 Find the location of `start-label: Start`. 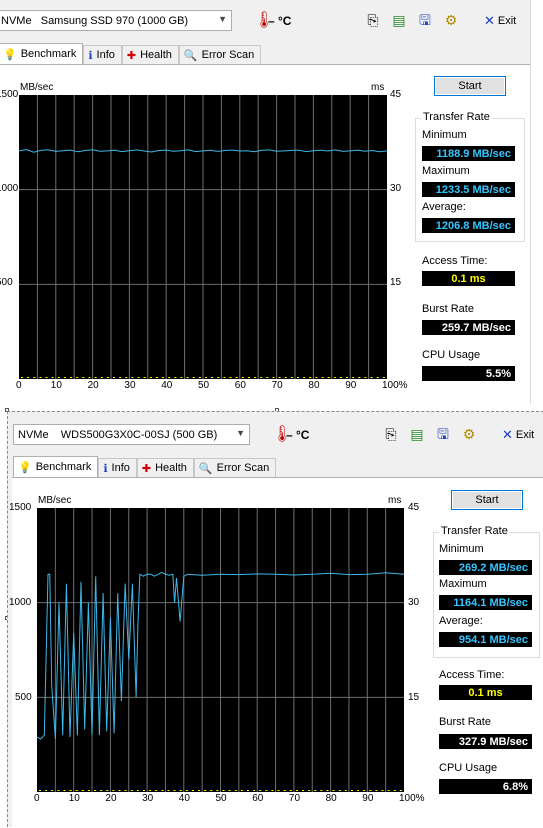

start-label: Start is located at coordinates (487, 500).